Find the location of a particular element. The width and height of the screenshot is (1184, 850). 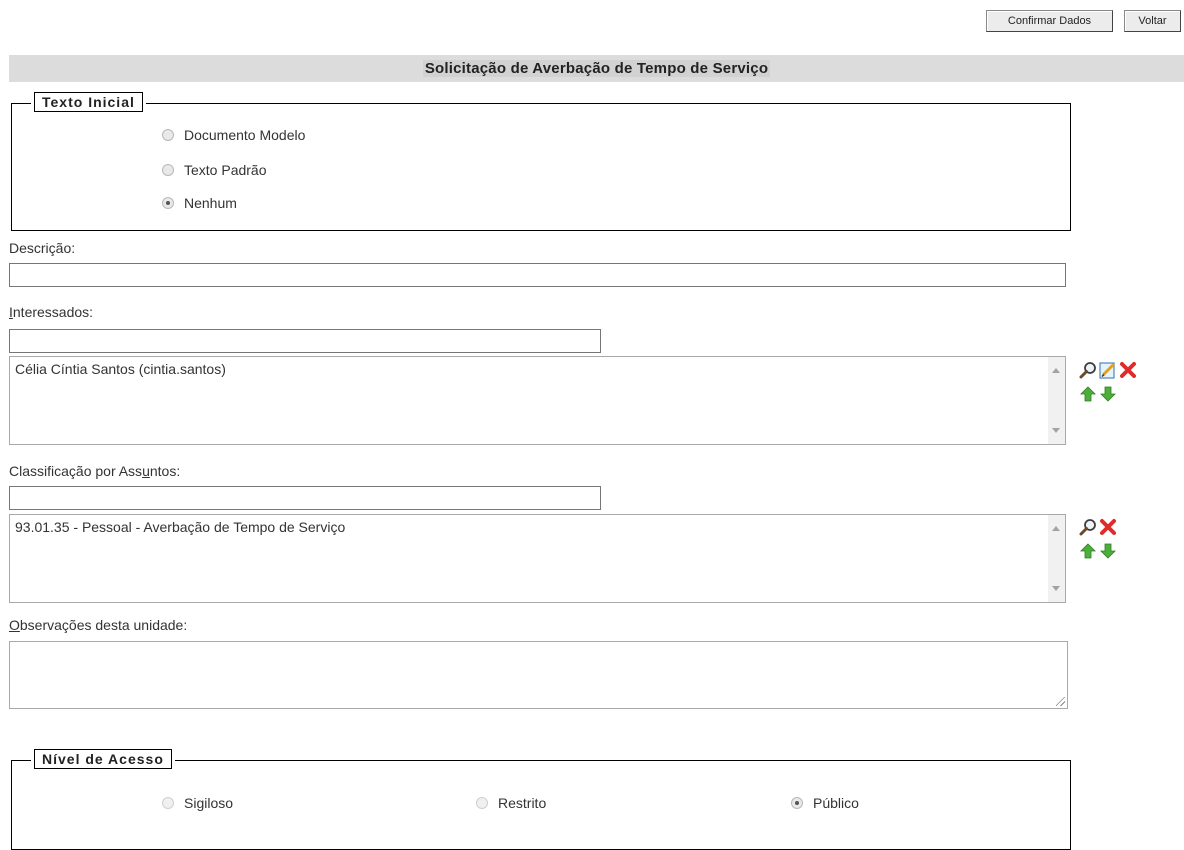

interessados-label-rest: nteressados: is located at coordinates (53, 312).